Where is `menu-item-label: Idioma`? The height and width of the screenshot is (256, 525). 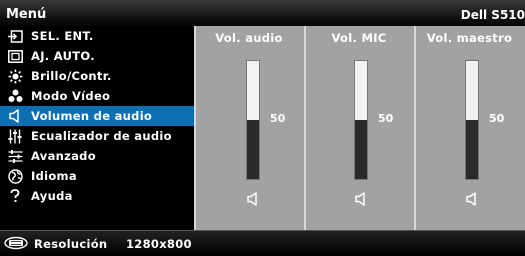
menu-item-label: Idioma is located at coordinates (54, 176).